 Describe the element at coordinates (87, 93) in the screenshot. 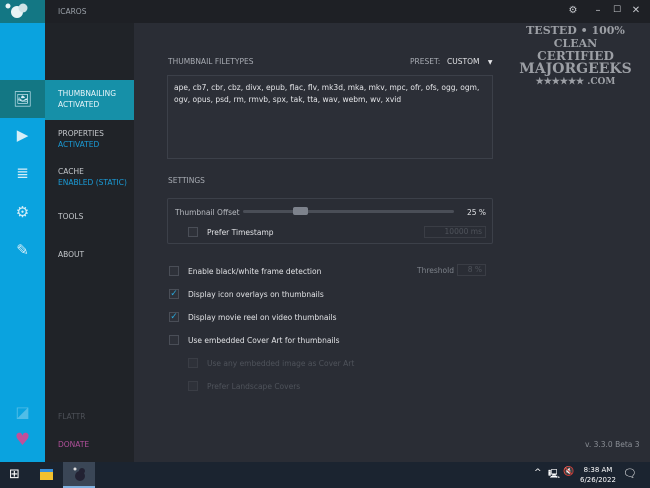

I see `nav-label: THUMBNAILING` at that location.